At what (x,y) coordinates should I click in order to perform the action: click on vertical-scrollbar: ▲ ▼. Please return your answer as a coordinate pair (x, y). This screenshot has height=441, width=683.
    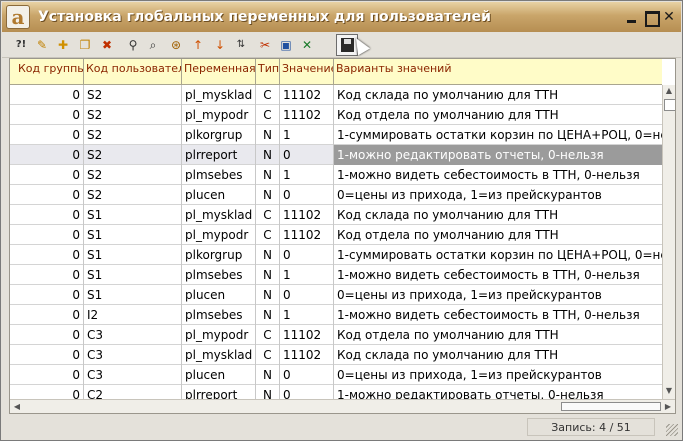
    Looking at the image, I should click on (668, 242).